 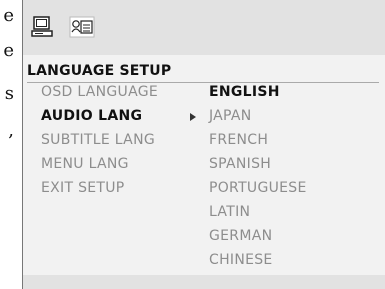 What do you see at coordinates (43, 29) in the screenshot?
I see `computer-icon` at bounding box center [43, 29].